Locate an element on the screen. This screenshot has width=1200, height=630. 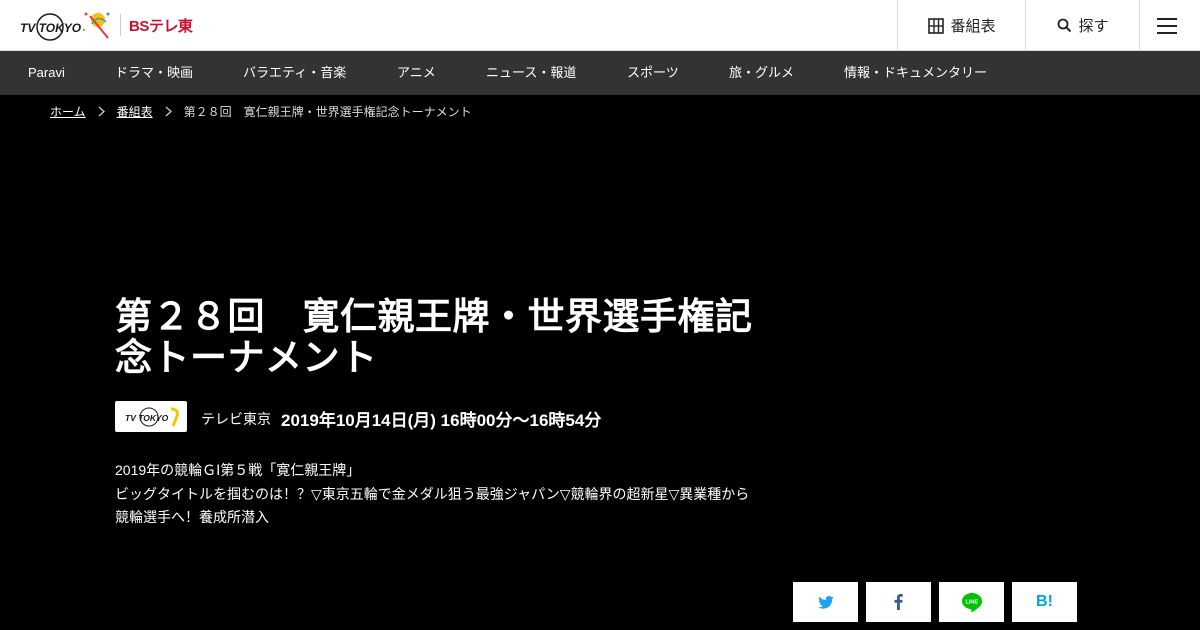
twitter-icon is located at coordinates (825, 602).